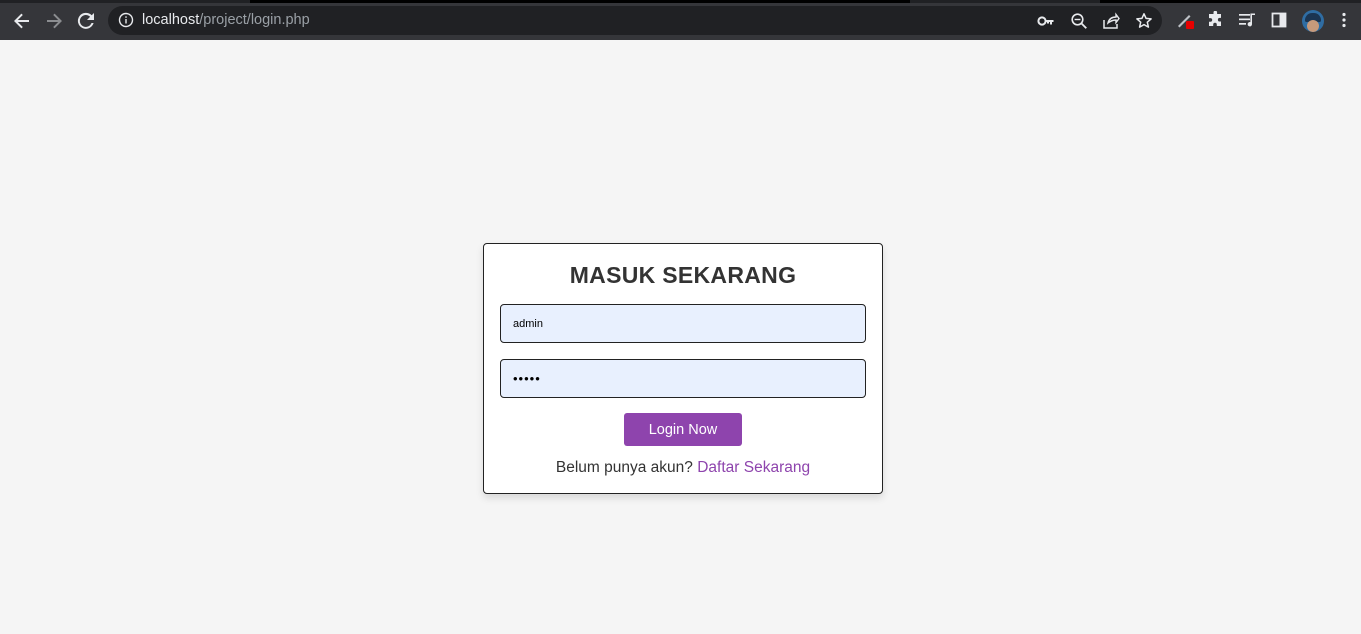 This screenshot has height=634, width=1361. Describe the element at coordinates (683, 429) in the screenshot. I see `login-button: Login Now` at that location.